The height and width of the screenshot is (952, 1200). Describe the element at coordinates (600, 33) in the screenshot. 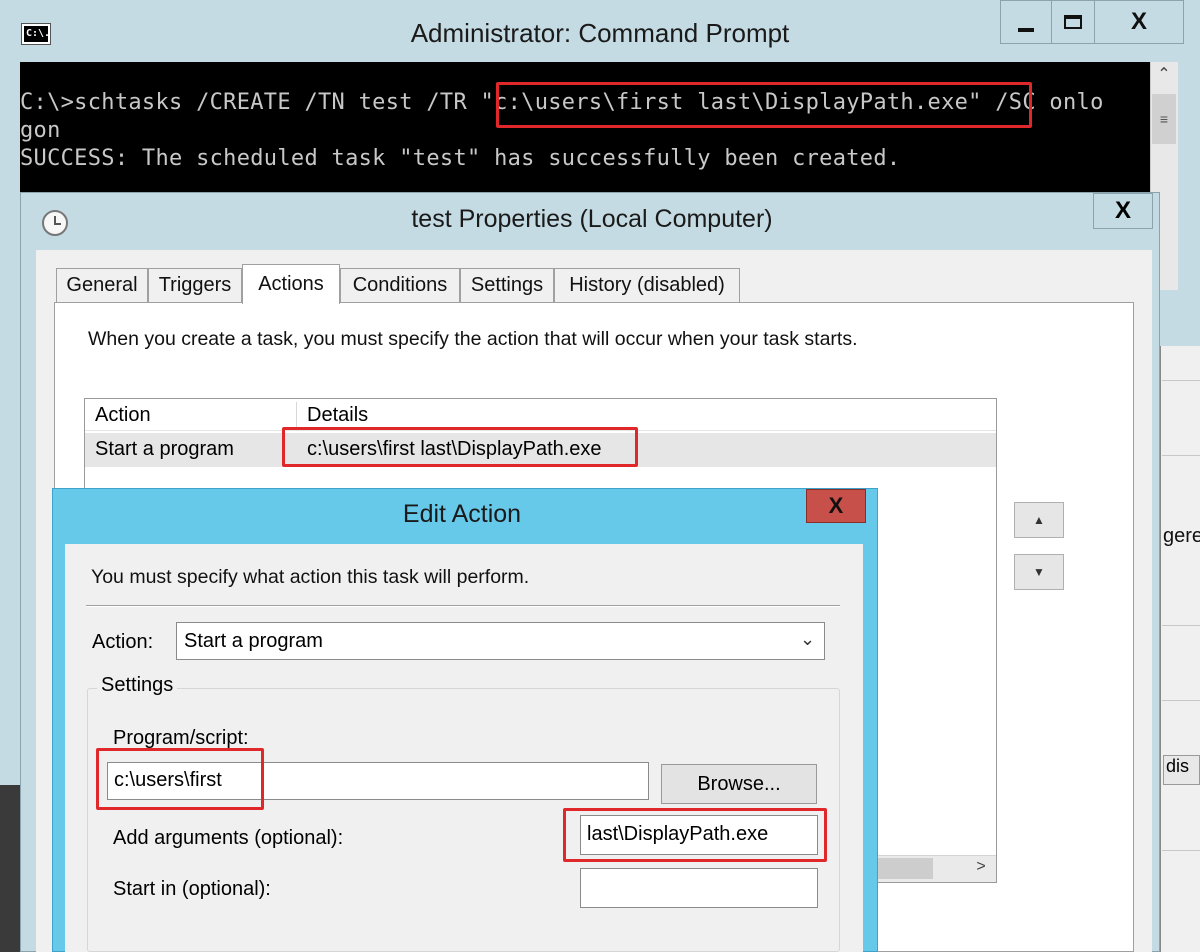

I see `cmd-window-title: Administrator: Command Prompt` at that location.